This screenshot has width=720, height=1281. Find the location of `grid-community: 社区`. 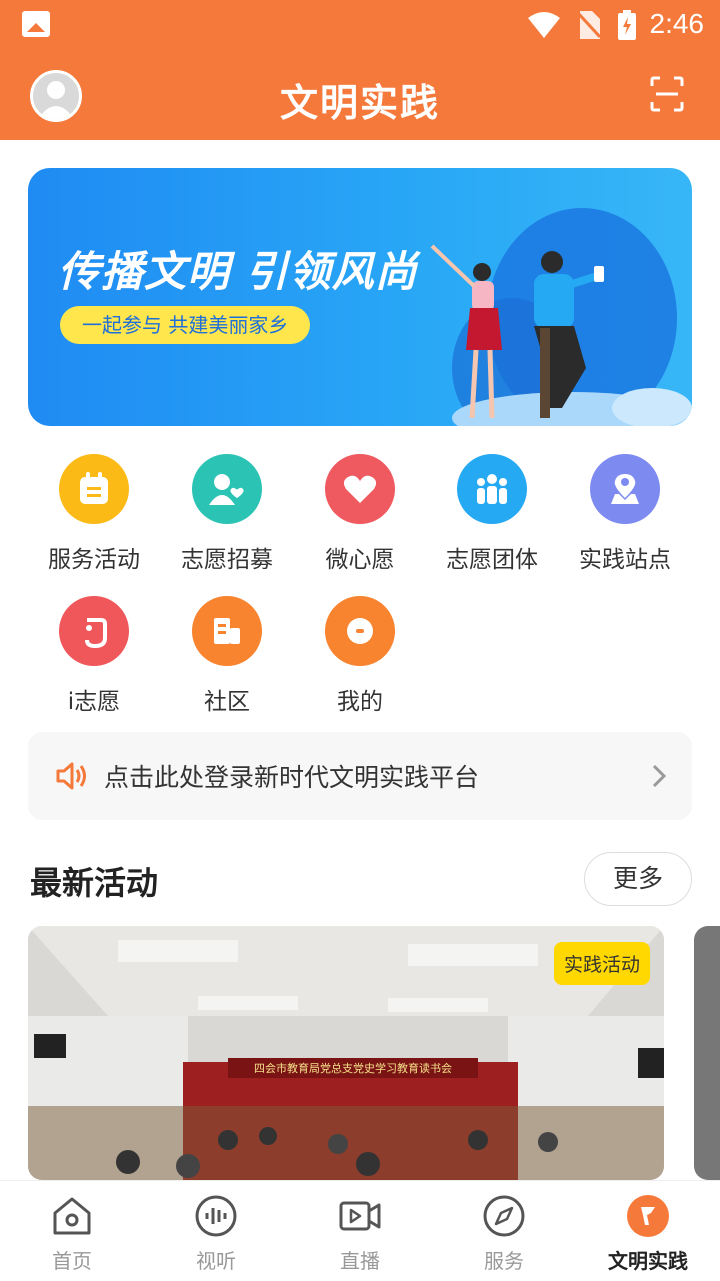

grid-community: 社区 is located at coordinates (227, 656).